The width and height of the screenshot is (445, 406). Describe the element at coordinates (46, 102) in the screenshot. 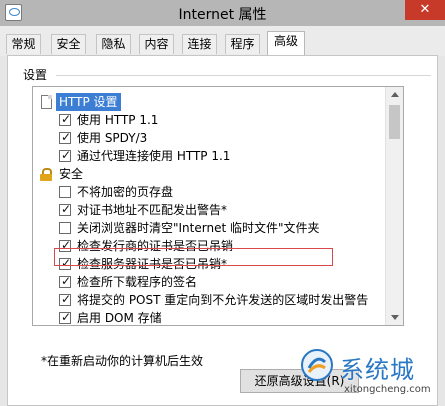

I see `page-icon` at that location.